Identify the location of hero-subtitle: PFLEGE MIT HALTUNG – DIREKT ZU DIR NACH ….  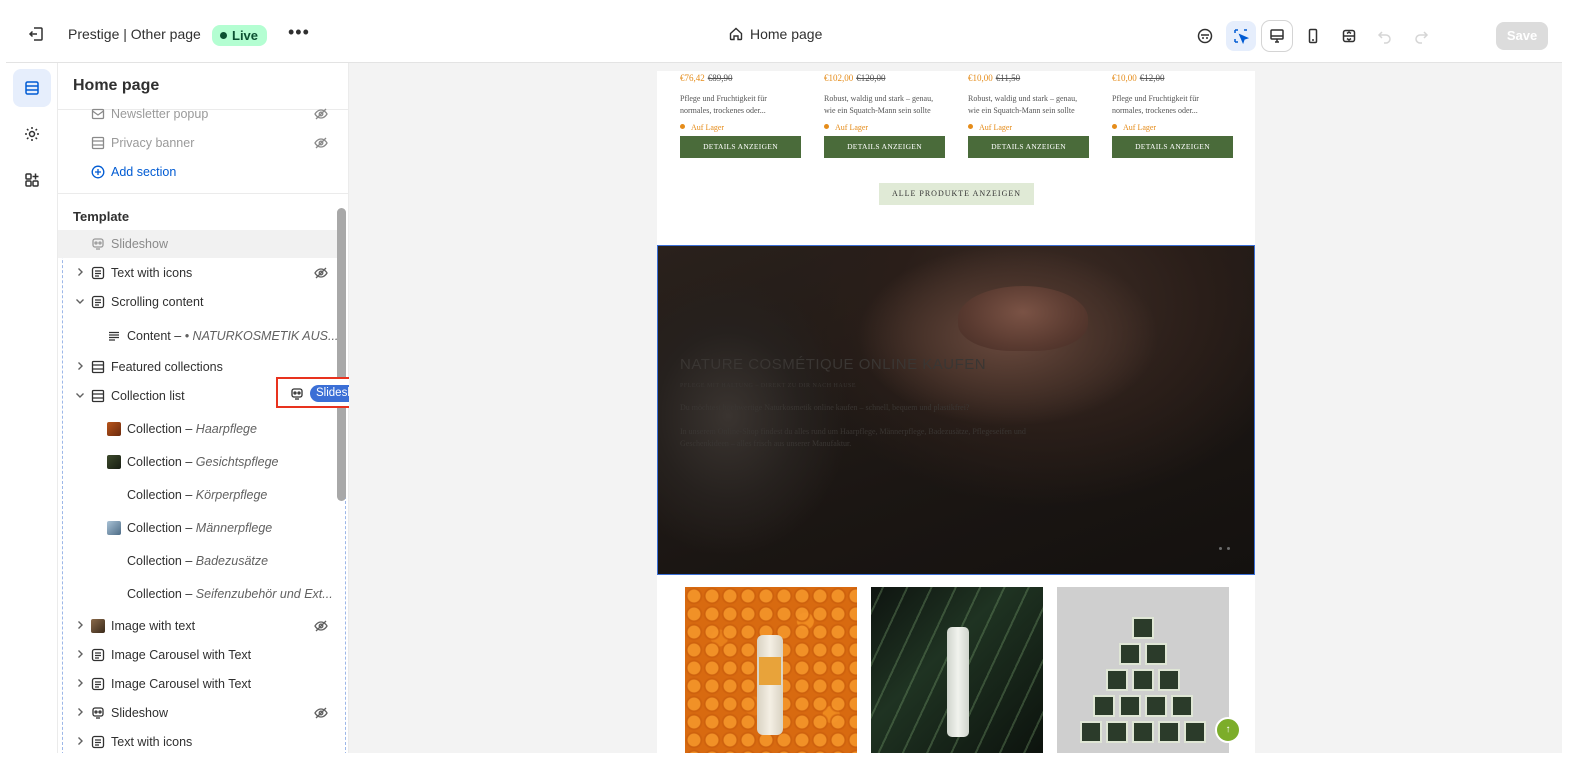
(768, 386).